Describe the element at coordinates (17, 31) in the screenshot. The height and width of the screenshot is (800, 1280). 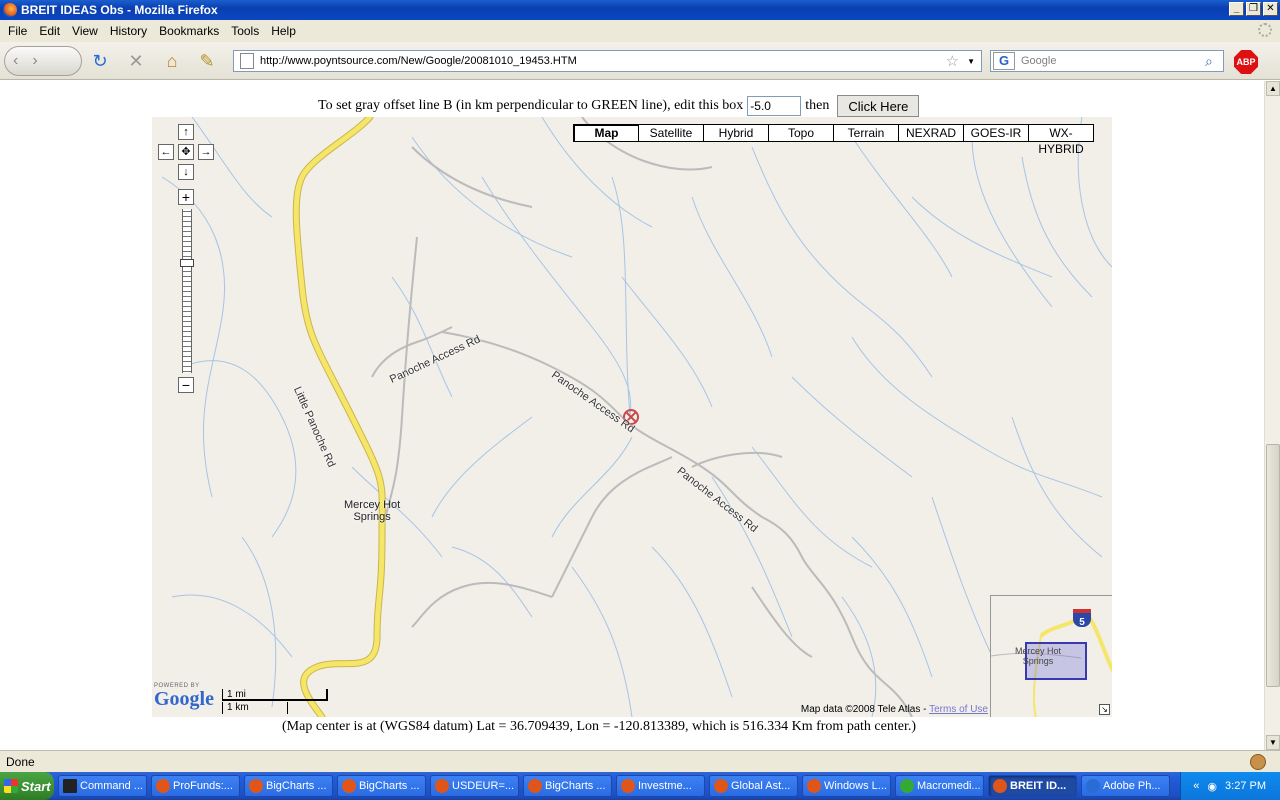
I see `menu-file: File` at that location.